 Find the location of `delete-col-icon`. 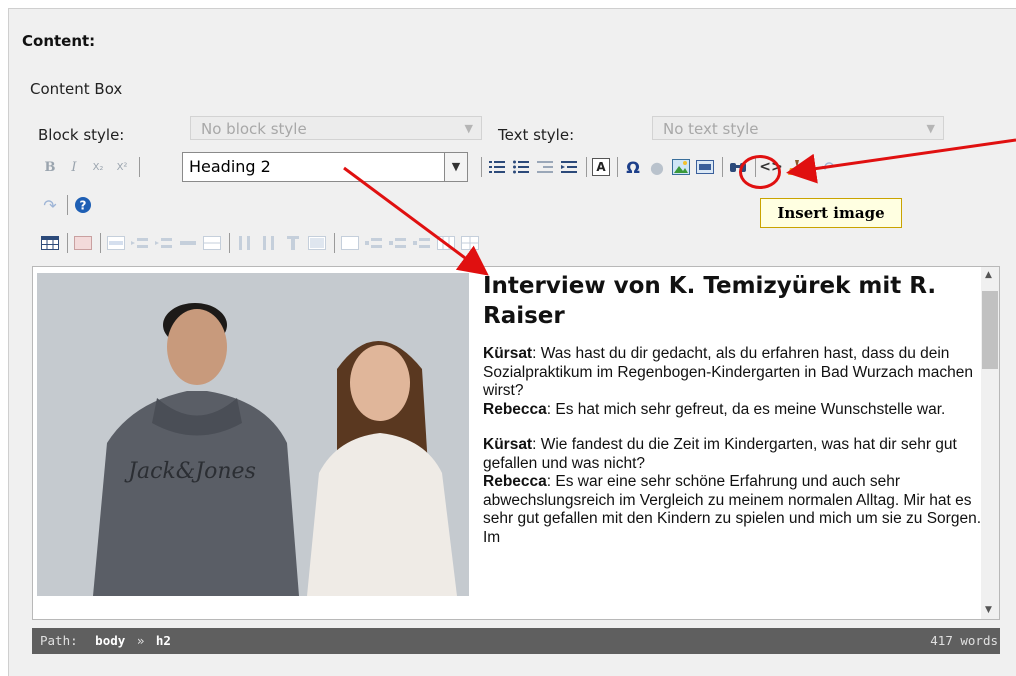

delete-col-icon is located at coordinates (293, 243).